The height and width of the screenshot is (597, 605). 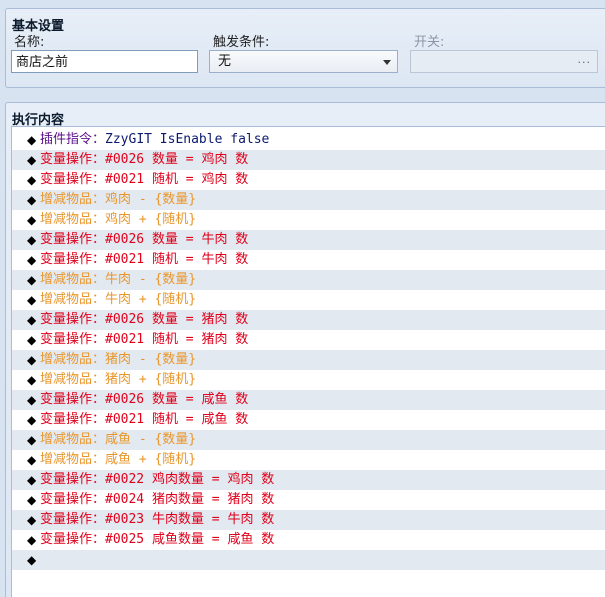 What do you see at coordinates (225, 61) in the screenshot?
I see `trigger-select-value: 无` at bounding box center [225, 61].